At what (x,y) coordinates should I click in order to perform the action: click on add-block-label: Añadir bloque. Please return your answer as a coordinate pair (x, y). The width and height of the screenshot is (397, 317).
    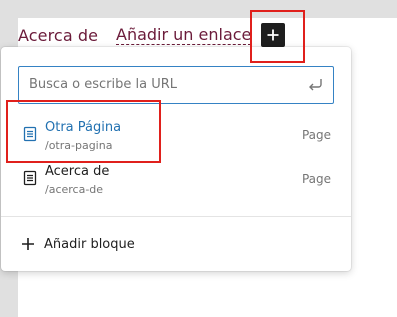
    Looking at the image, I should click on (89, 244).